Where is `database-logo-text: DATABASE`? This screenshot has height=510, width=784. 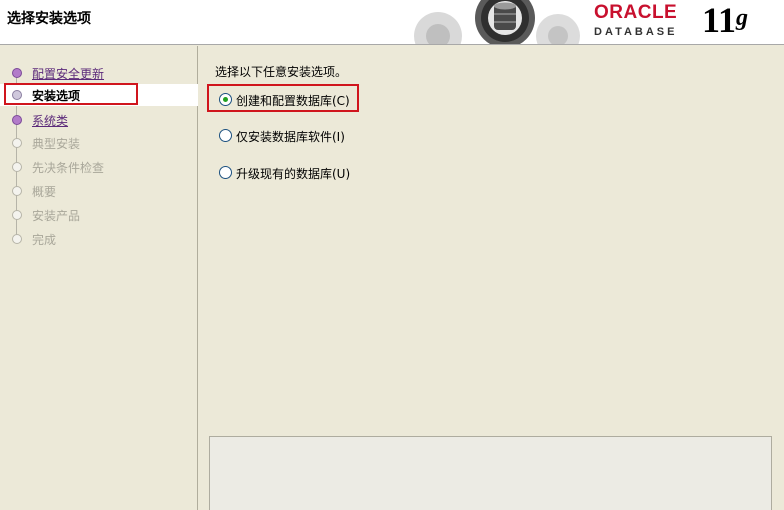
database-logo-text: DATABASE is located at coordinates (636, 32).